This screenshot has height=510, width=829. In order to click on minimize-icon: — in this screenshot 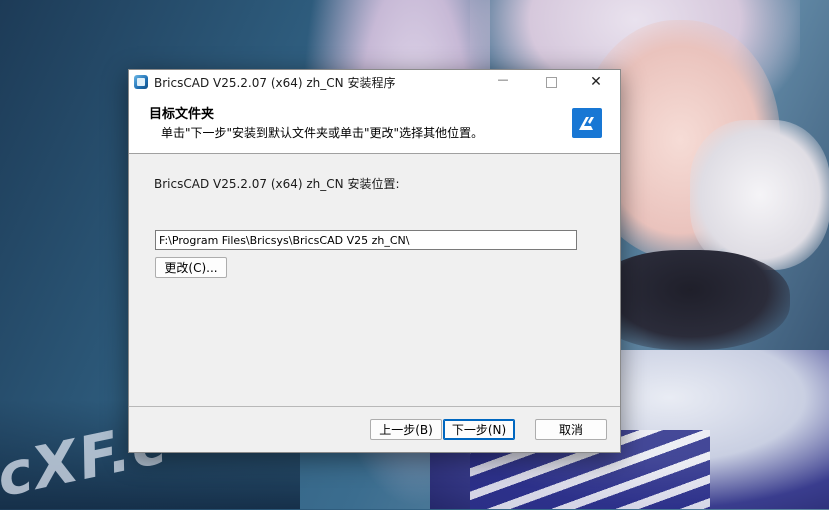, I will do `click(503, 79)`.